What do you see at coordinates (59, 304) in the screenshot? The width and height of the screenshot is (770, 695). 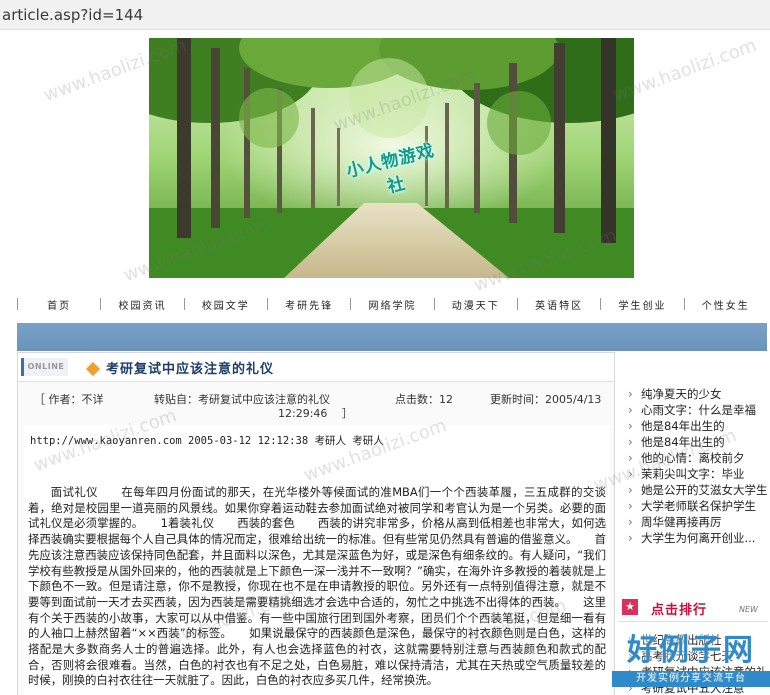 I see `nav-item-home: 首页` at bounding box center [59, 304].